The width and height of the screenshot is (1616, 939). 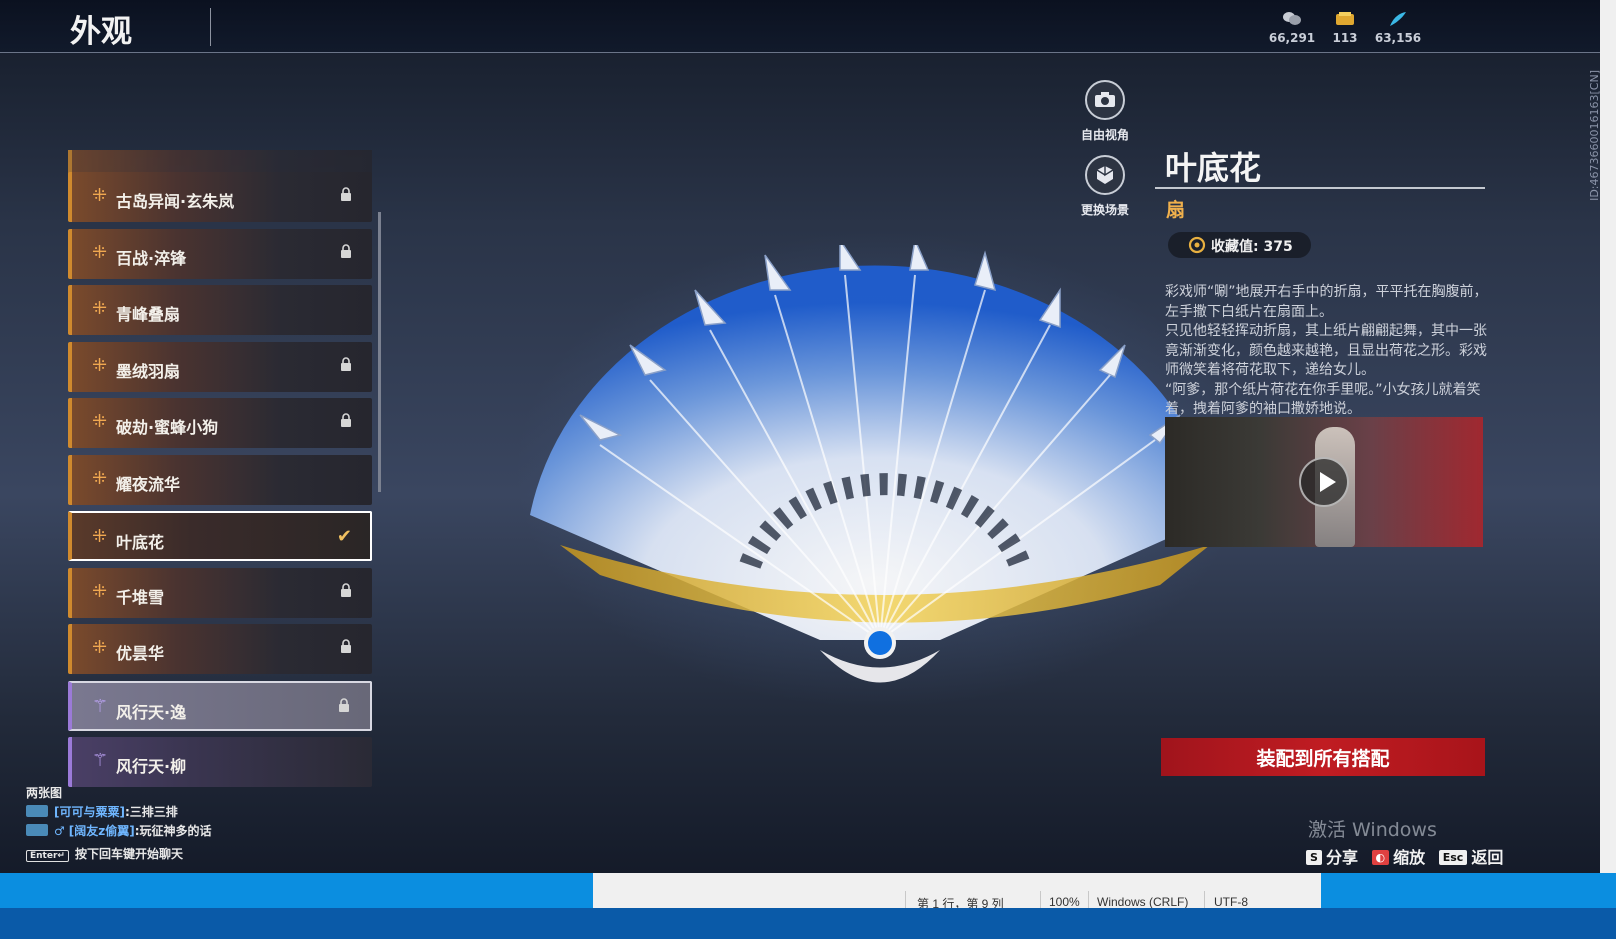 What do you see at coordinates (1398, 38) in the screenshot?
I see `currency-feathers-value: 63,156` at bounding box center [1398, 38].